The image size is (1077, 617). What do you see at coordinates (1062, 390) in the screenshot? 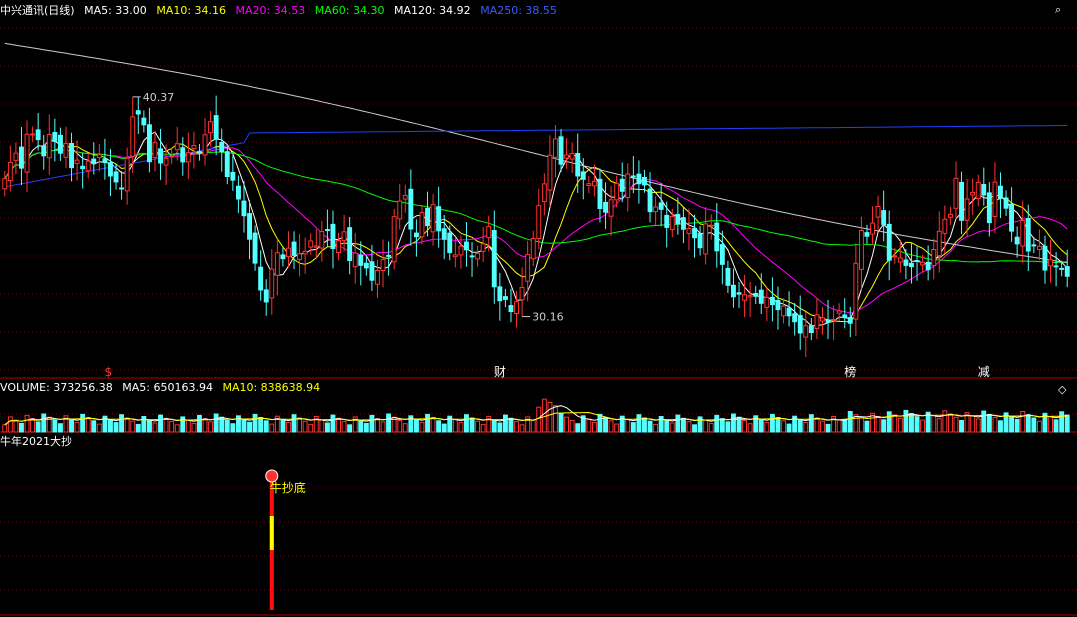
I see `diamond-icon: ◇` at bounding box center [1062, 390].